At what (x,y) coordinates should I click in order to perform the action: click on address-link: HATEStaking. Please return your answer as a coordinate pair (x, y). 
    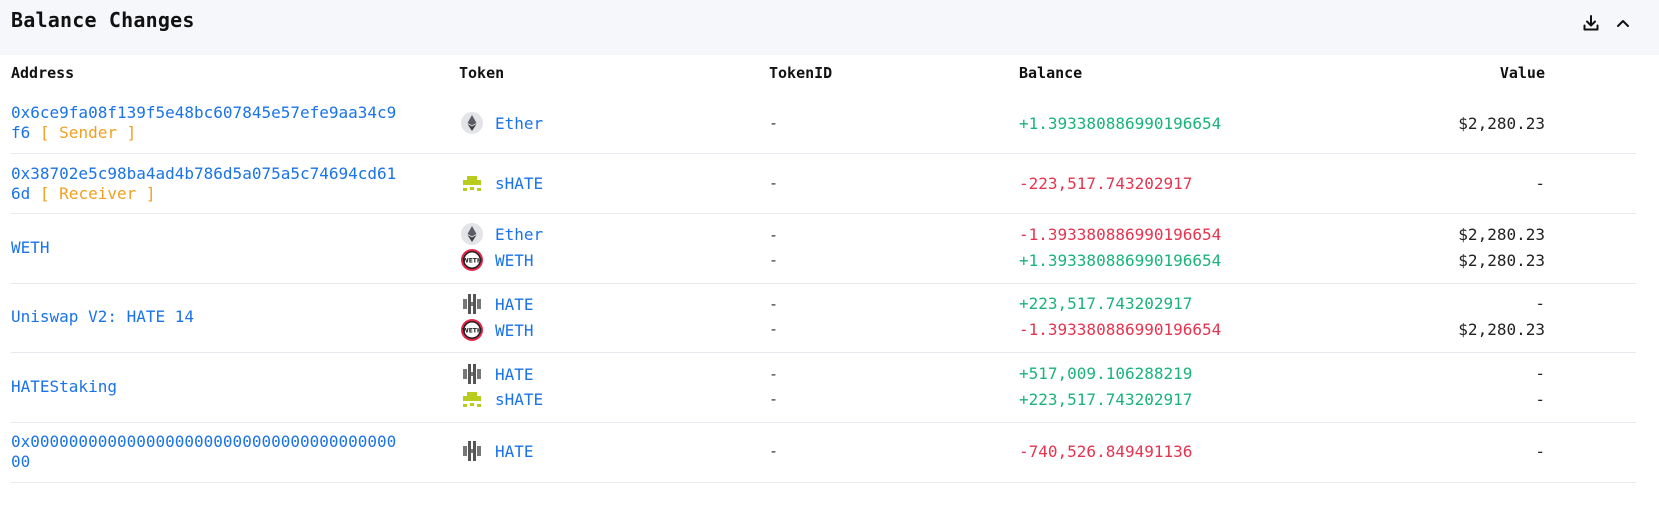
    Looking at the image, I should click on (64, 386).